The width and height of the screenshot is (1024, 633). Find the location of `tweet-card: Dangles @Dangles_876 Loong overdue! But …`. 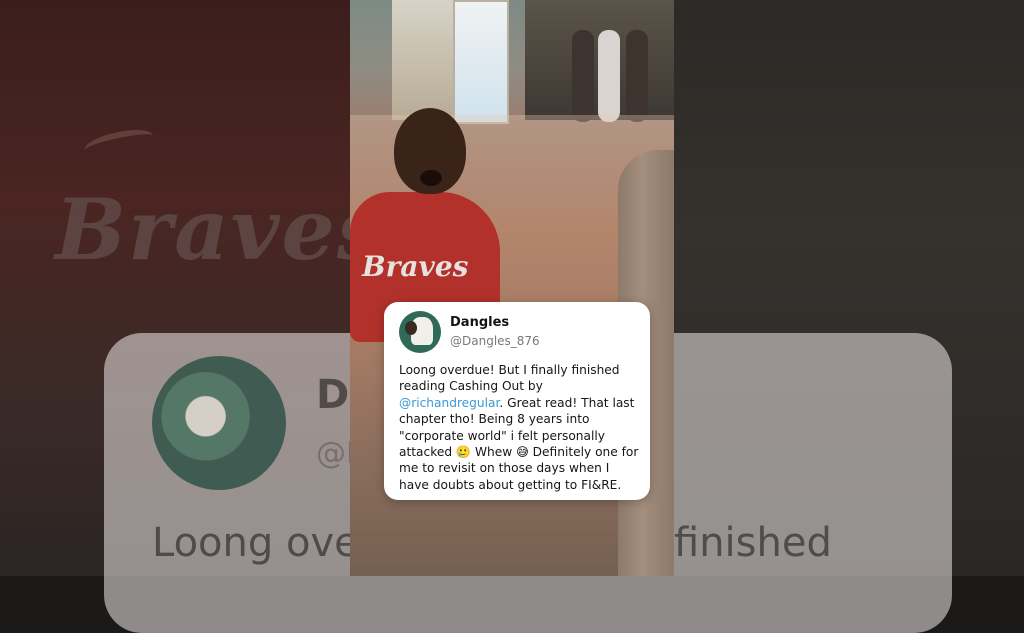

tweet-card: Dangles @Dangles_876 Loong overdue! But … is located at coordinates (517, 401).